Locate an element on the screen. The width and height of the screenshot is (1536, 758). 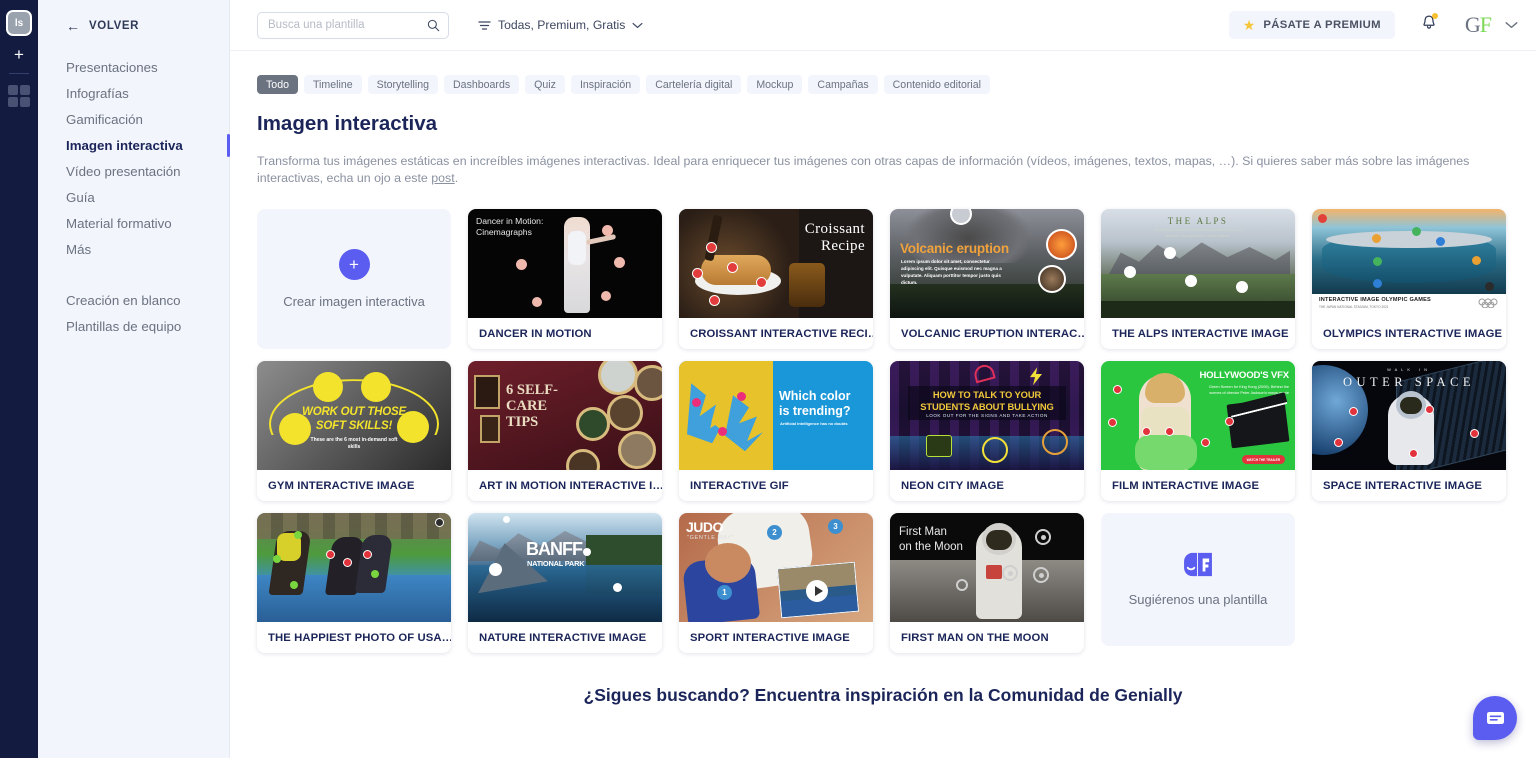
search-box is located at coordinates (353, 25).